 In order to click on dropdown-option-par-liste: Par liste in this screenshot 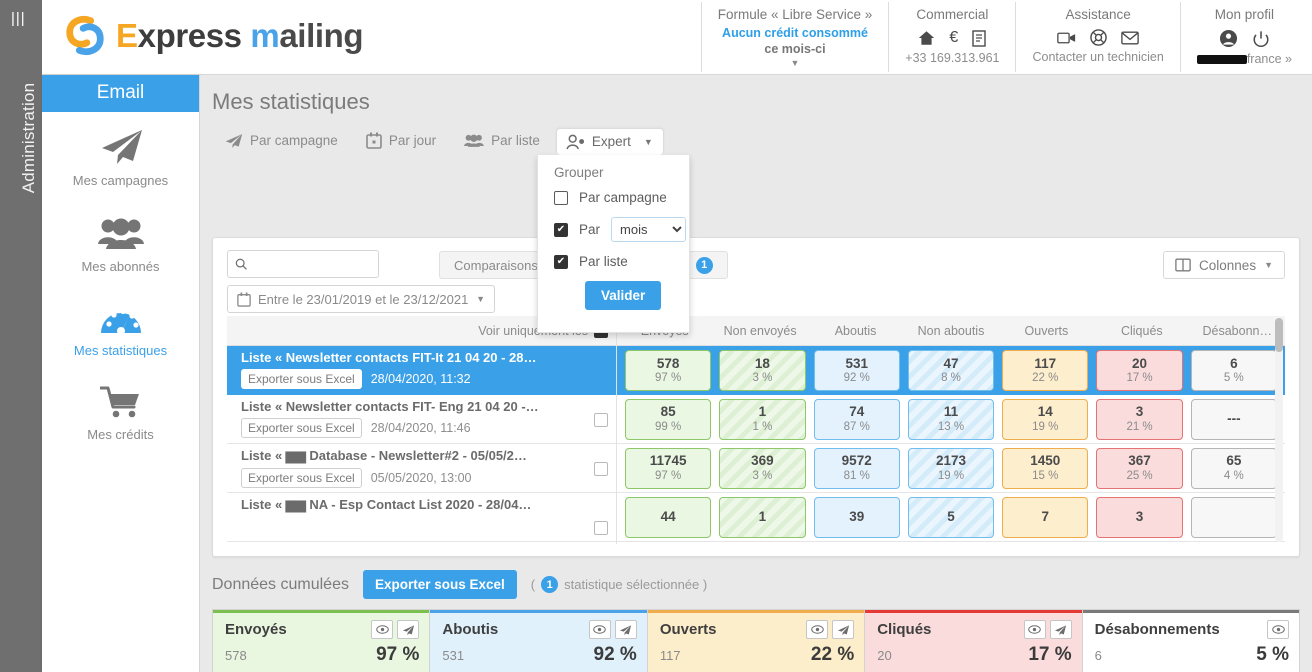, I will do `click(621, 261)`.